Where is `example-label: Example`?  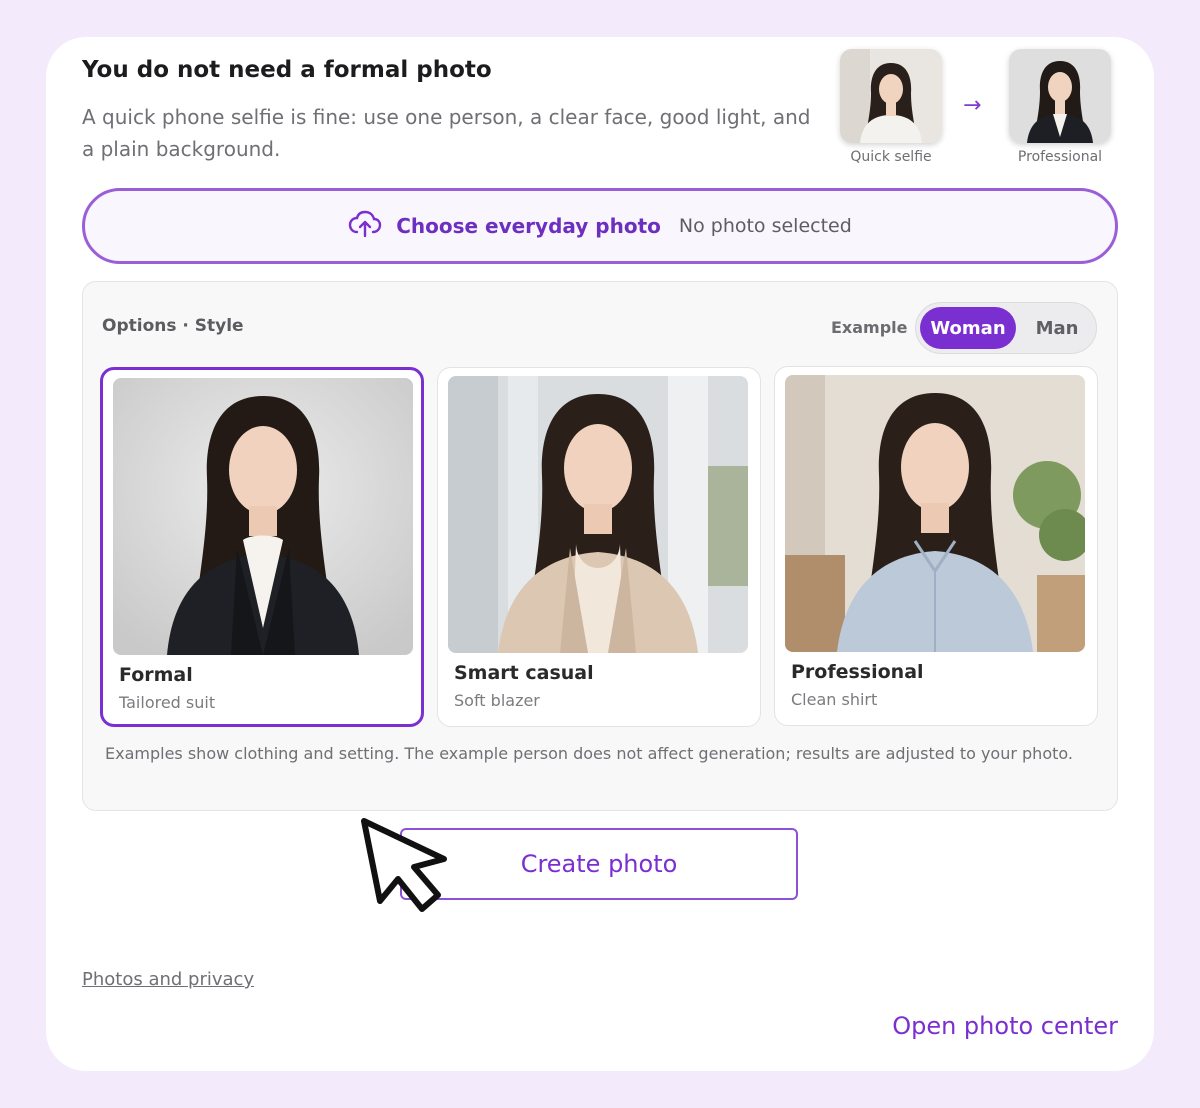
example-label: Example is located at coordinates (869, 327).